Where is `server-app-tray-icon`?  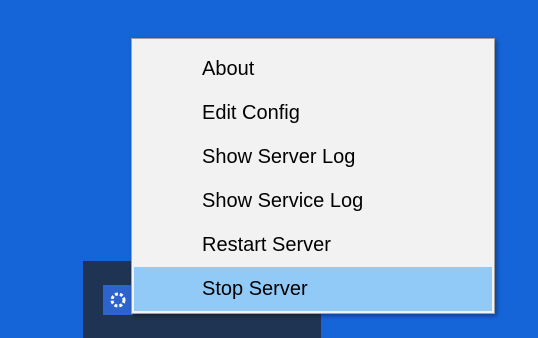 server-app-tray-icon is located at coordinates (118, 300).